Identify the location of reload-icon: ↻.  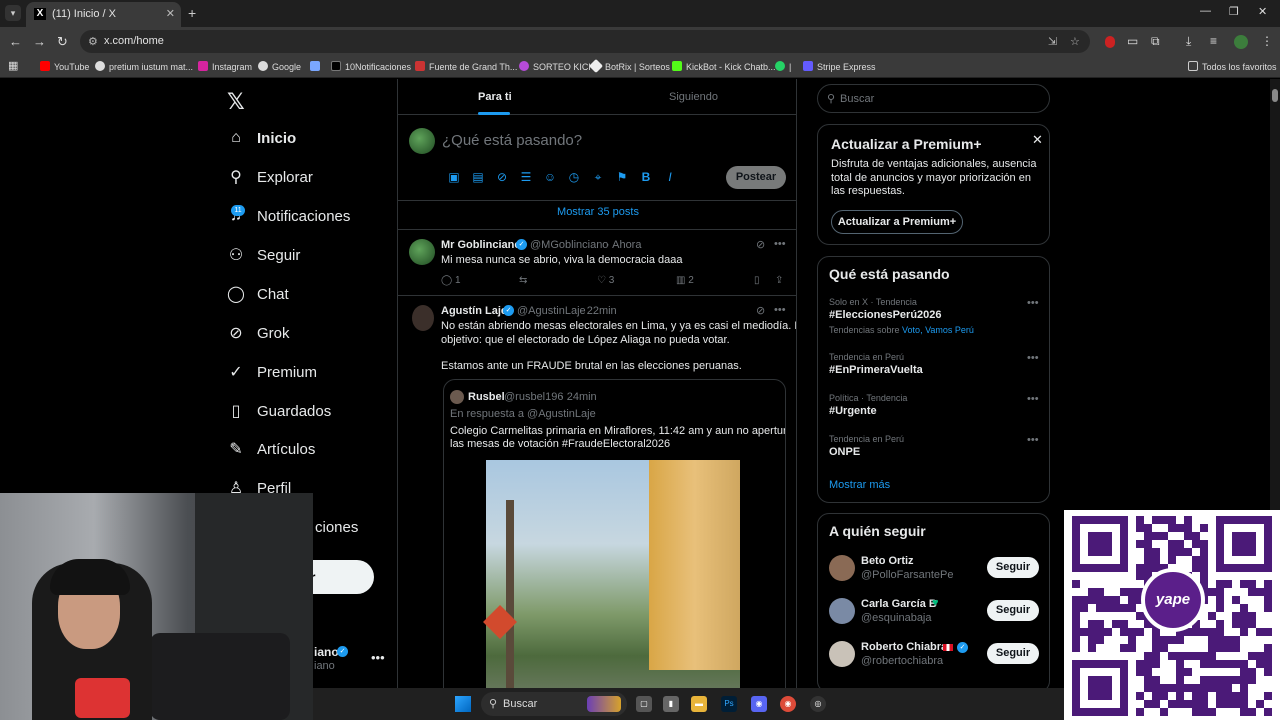
(62, 42).